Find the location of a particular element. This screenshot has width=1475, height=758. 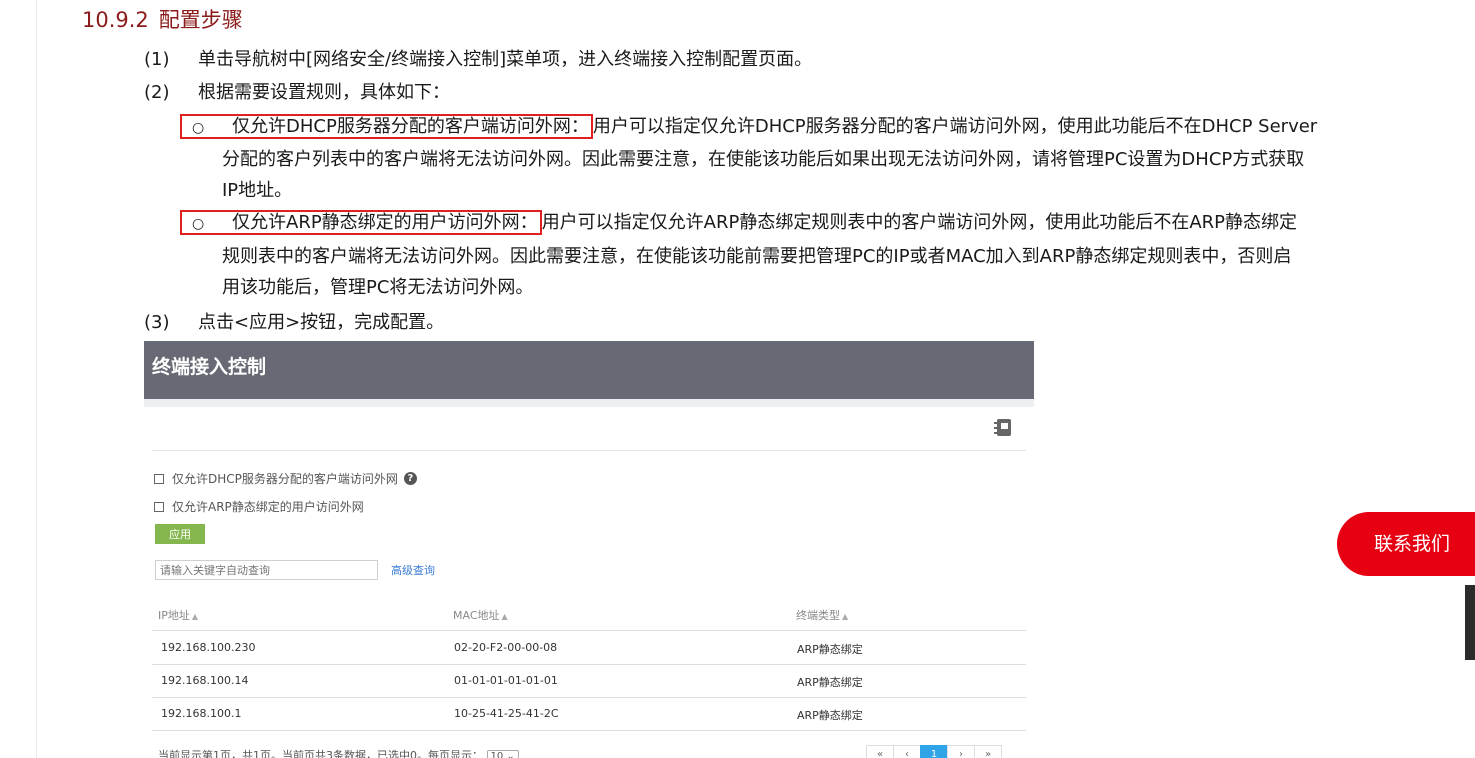

pagination: « ‹ 1 › » is located at coordinates (934, 751).